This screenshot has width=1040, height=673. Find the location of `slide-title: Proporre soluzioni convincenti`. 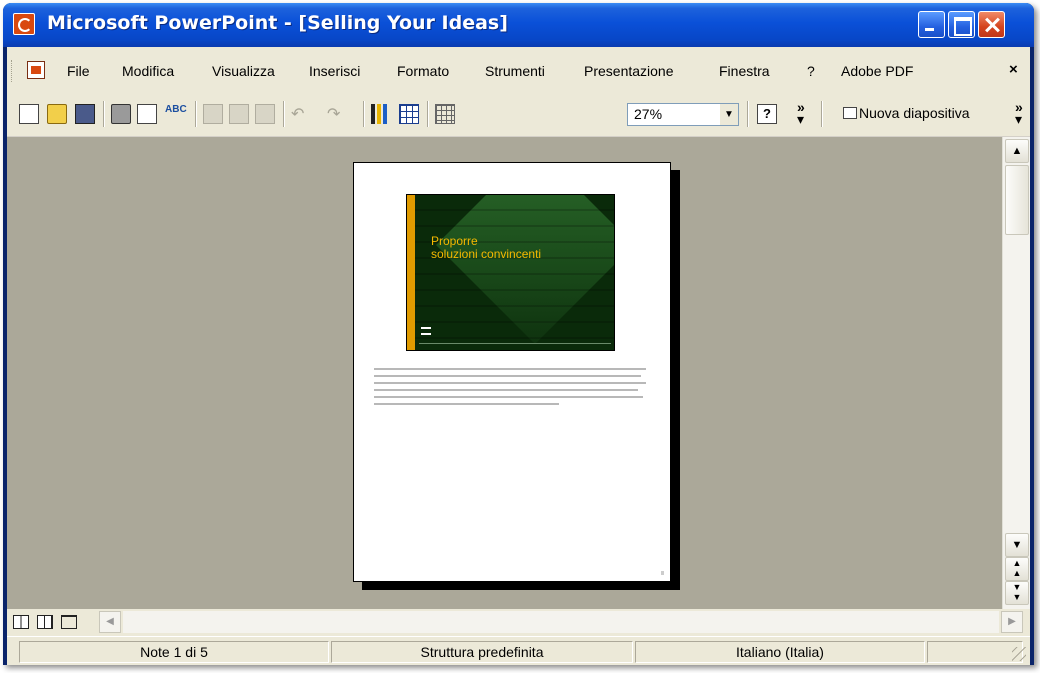

slide-title: Proporre soluzioni convincenti is located at coordinates (521, 248).